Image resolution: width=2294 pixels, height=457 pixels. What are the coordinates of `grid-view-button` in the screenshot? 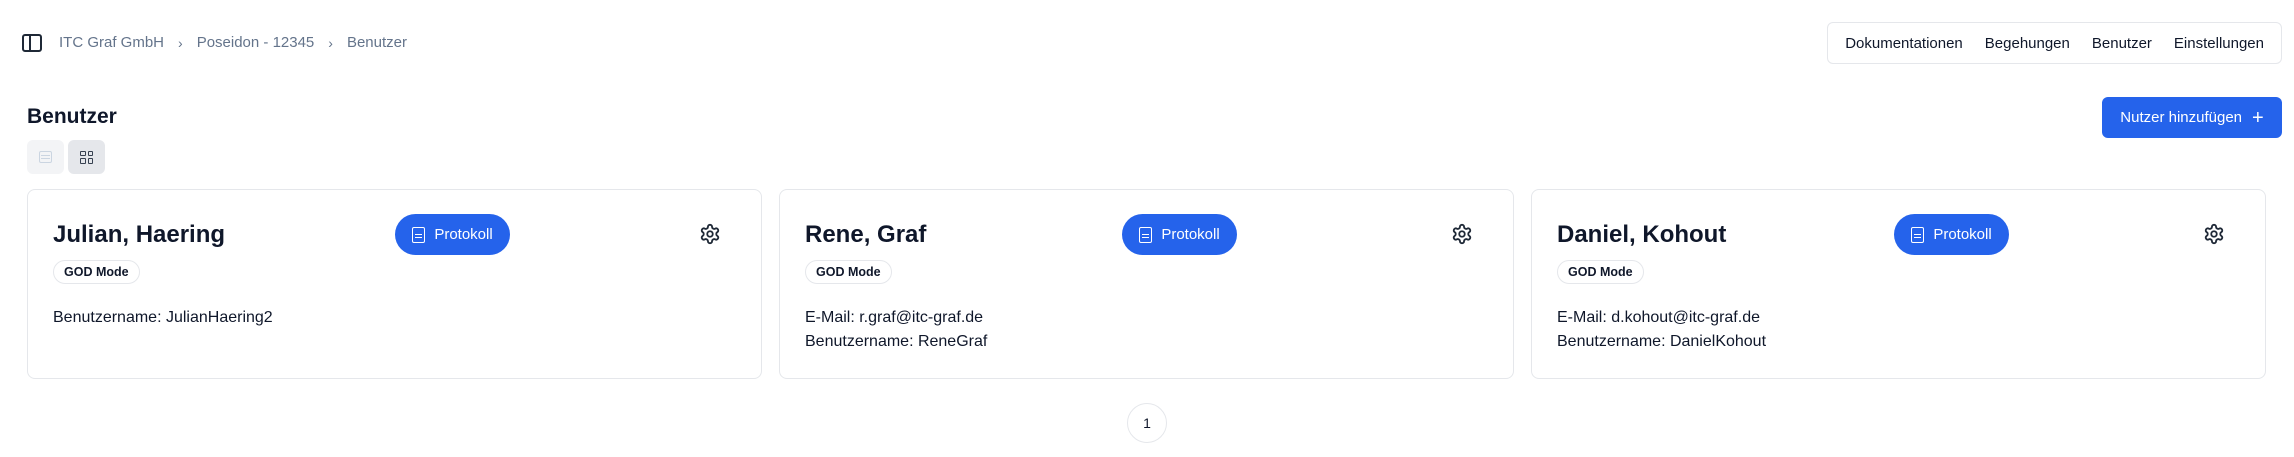 It's located at (86, 157).